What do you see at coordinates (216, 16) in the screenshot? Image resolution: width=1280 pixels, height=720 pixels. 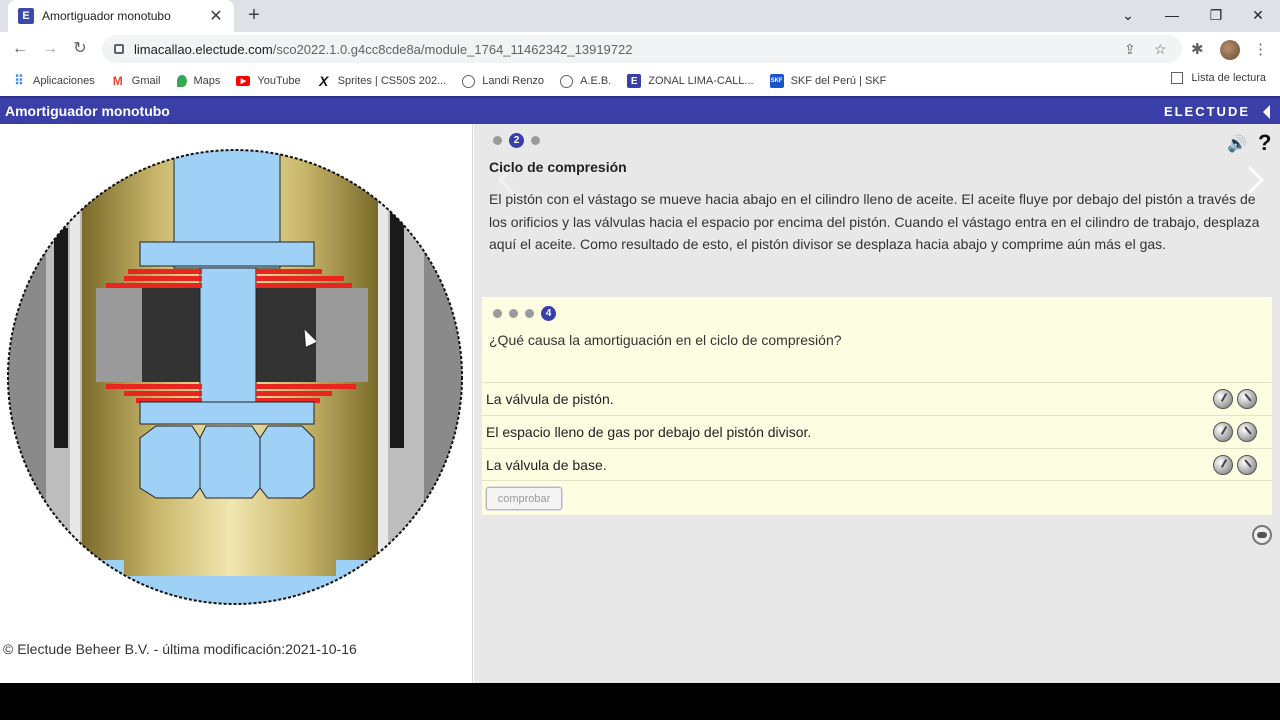 I see `close-icon: ✕` at bounding box center [216, 16].